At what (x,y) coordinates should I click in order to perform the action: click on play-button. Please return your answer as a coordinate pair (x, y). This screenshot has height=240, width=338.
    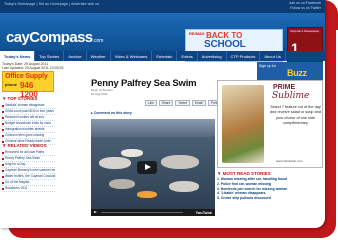
    Looking at the image, I should click on (147, 167).